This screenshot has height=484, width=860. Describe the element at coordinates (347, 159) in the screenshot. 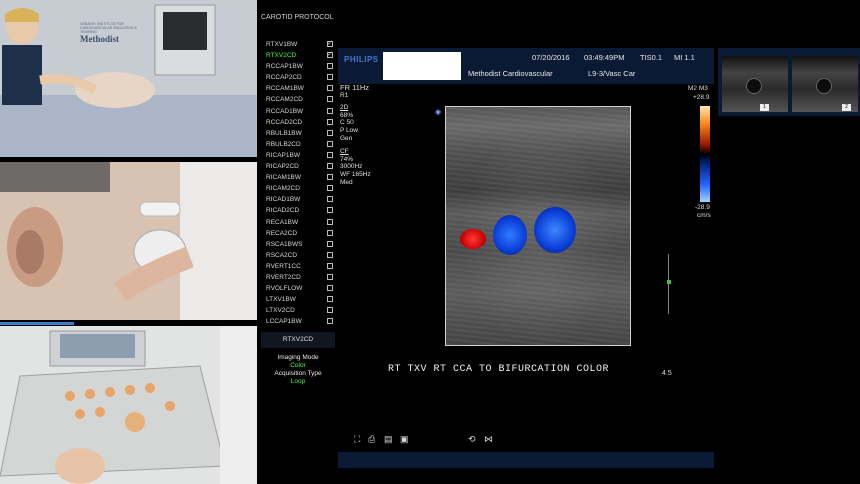

I see `cf-gain: 74%` at that location.